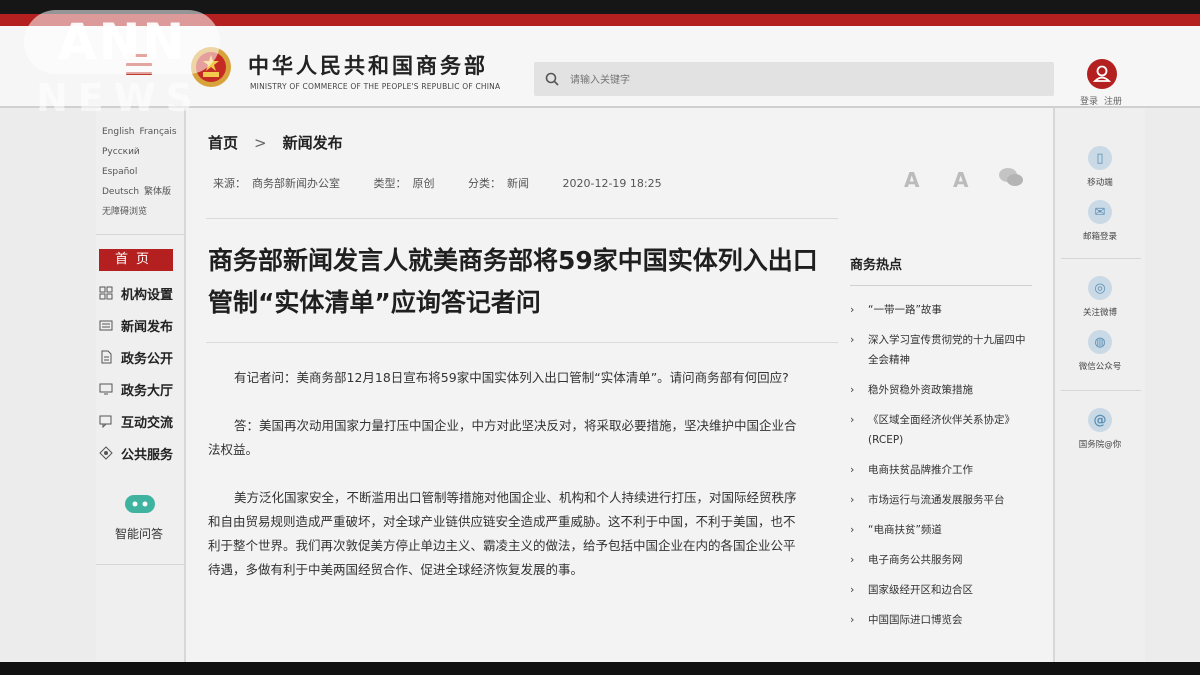  I want to click on ministry-name-cn: 中华人民共和国商务部, so click(368, 65).